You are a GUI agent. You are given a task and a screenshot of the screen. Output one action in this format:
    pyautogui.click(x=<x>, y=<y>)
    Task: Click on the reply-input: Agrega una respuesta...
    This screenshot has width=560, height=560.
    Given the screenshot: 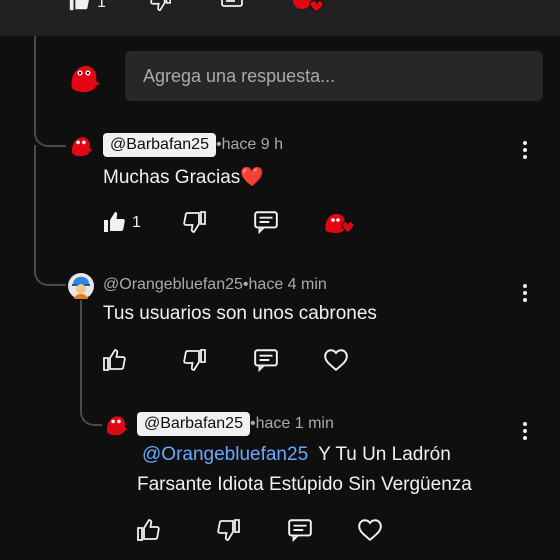 What is the action you would take?
    pyautogui.click(x=334, y=76)
    